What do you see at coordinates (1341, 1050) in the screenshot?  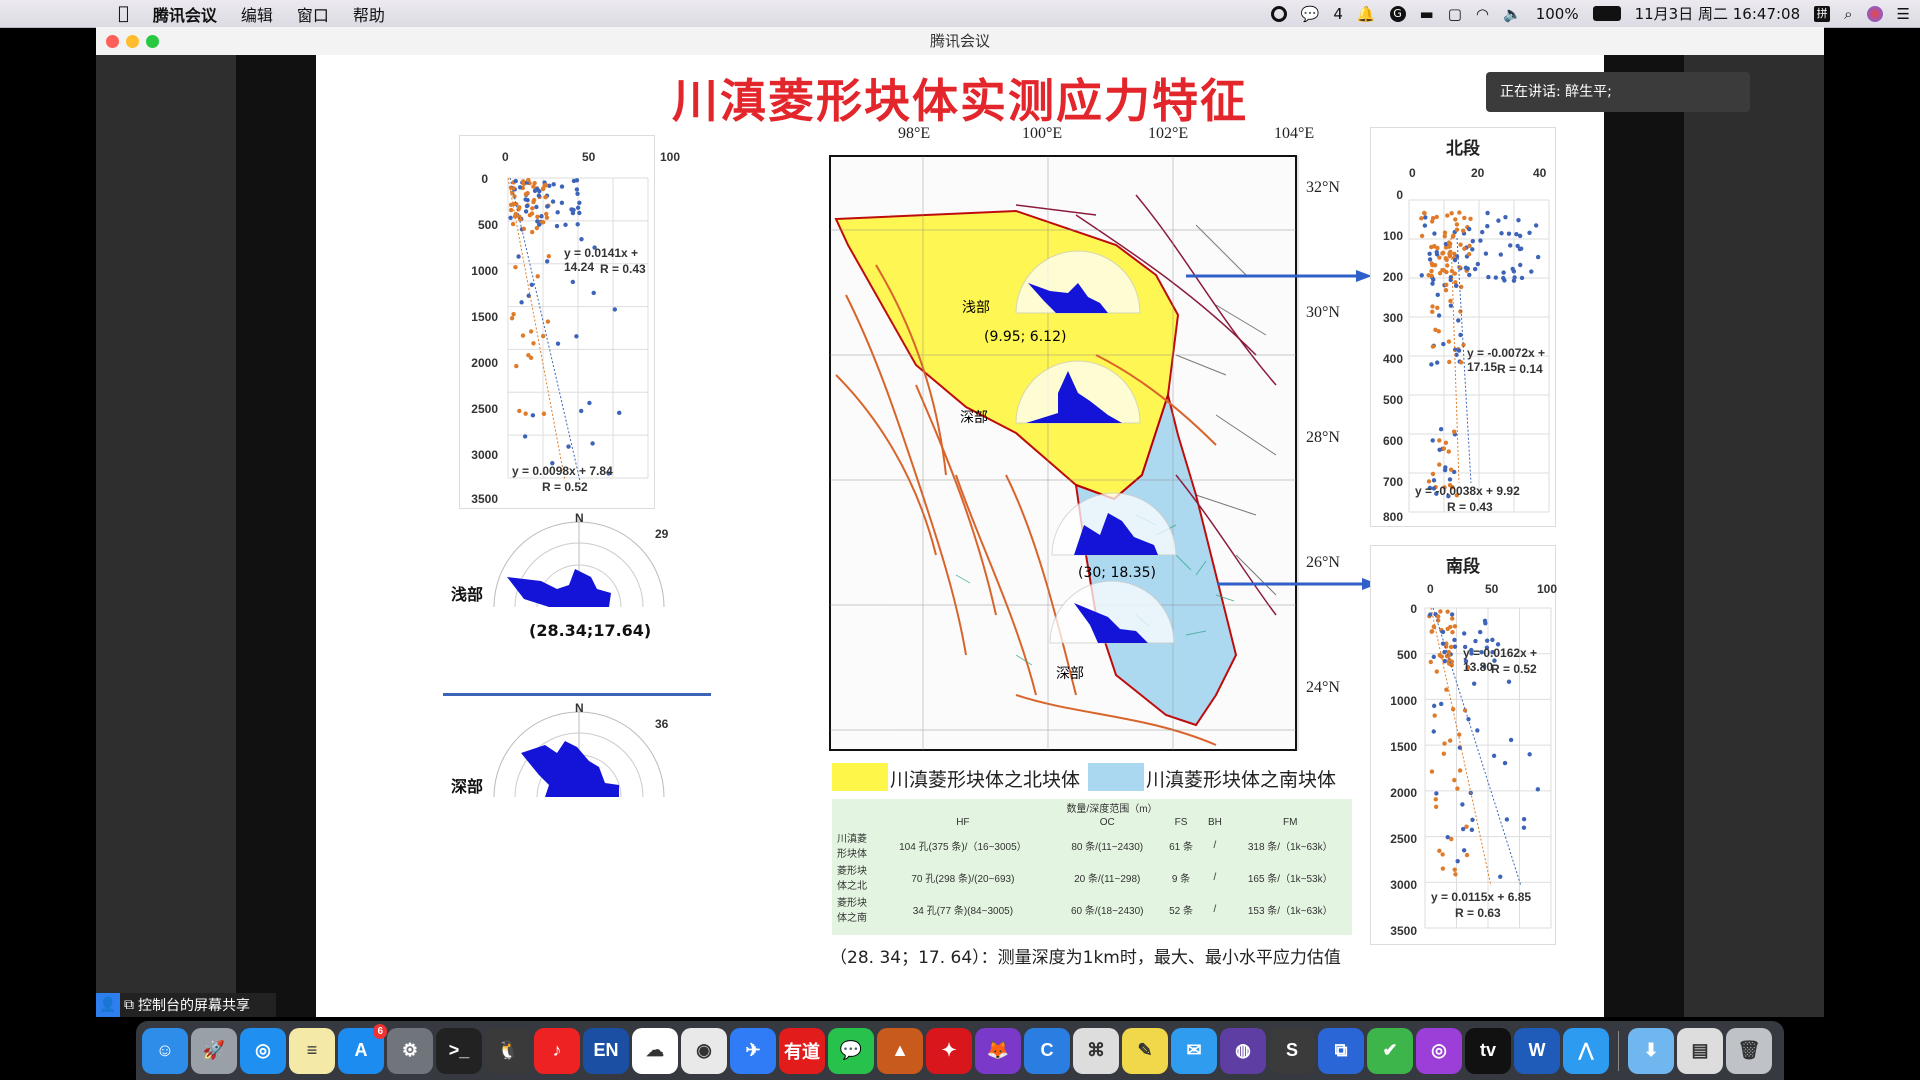 I see `remote-icon: ⧉` at bounding box center [1341, 1050].